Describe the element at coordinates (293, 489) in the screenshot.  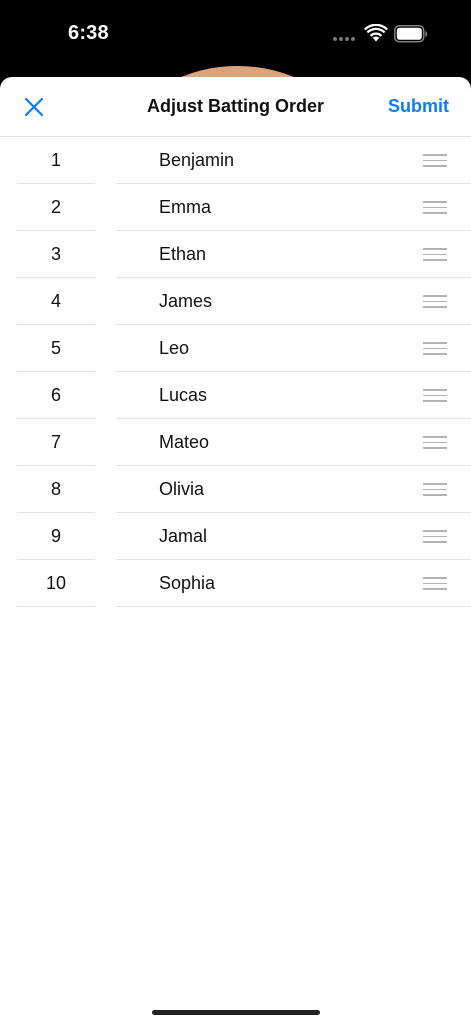
I see `player-cell: Olivia` at that location.